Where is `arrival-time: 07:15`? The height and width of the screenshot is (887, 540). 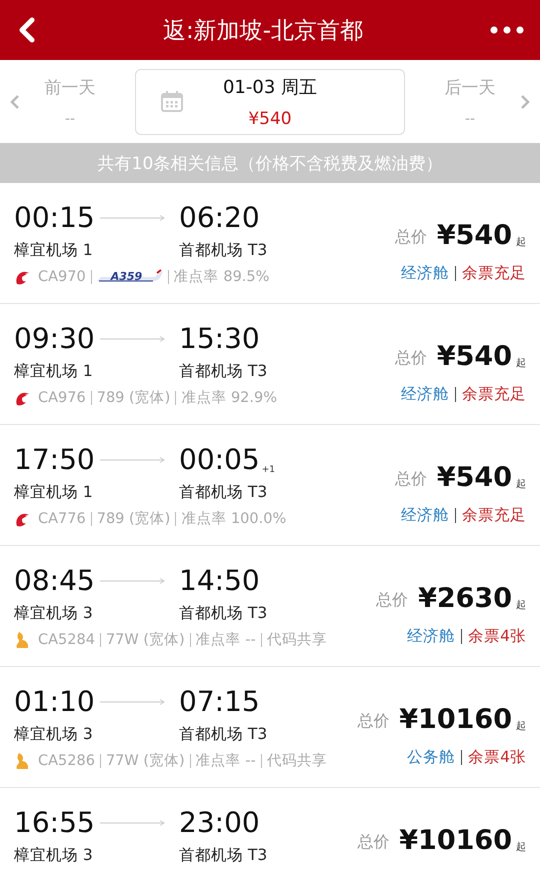 arrival-time: 07:15 is located at coordinates (219, 702).